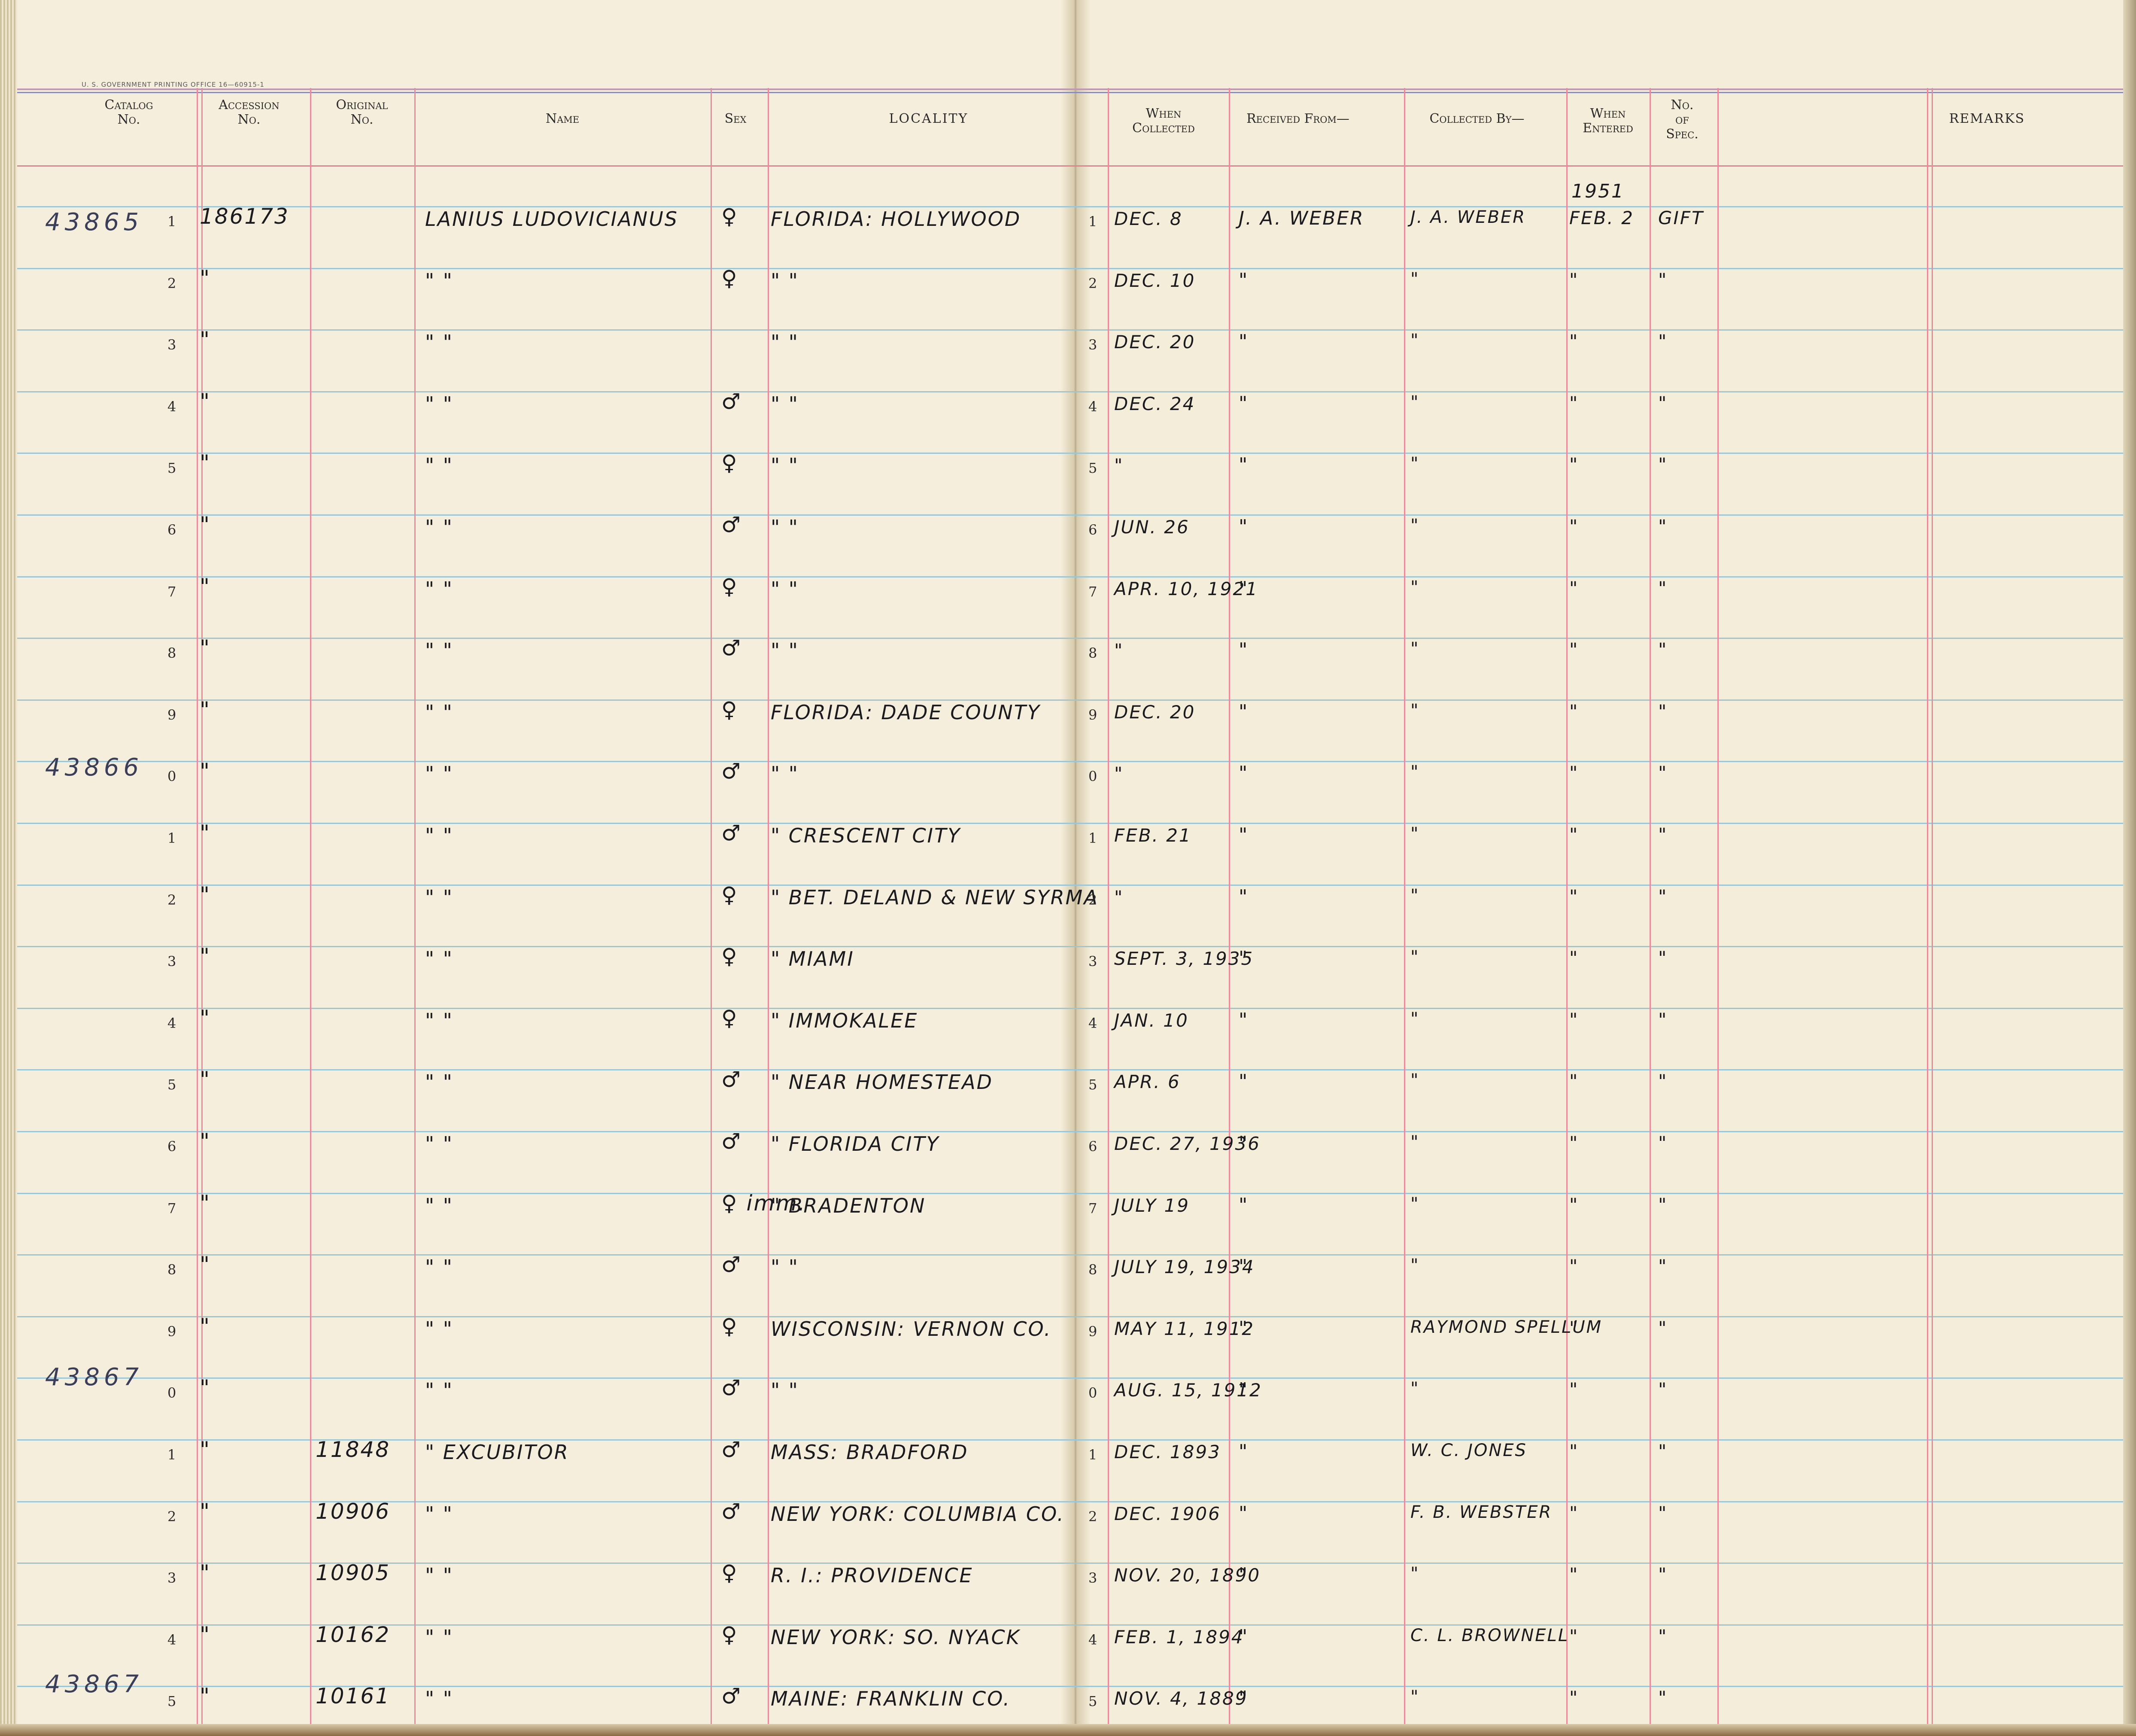  I want to click on row-number-right: 9, so click(1092, 714).